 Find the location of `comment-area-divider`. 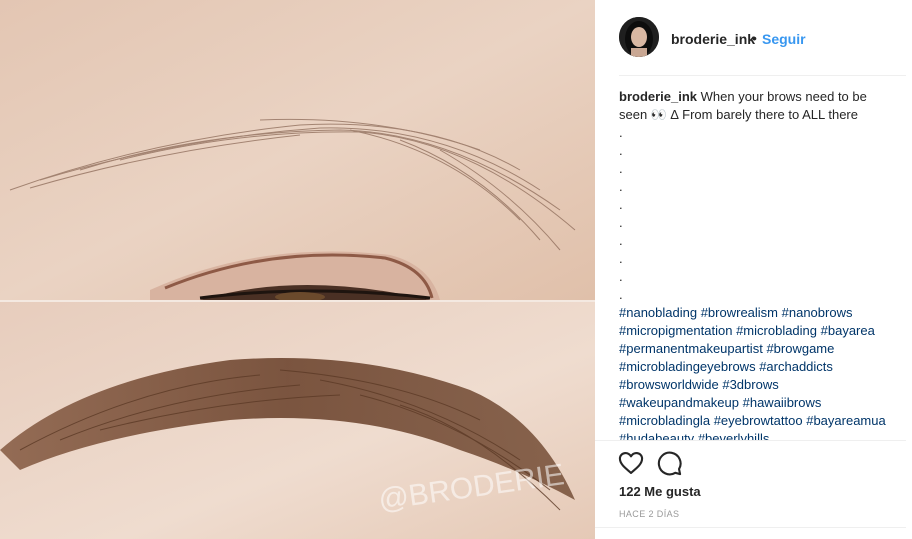

comment-area-divider is located at coordinates (750, 527).